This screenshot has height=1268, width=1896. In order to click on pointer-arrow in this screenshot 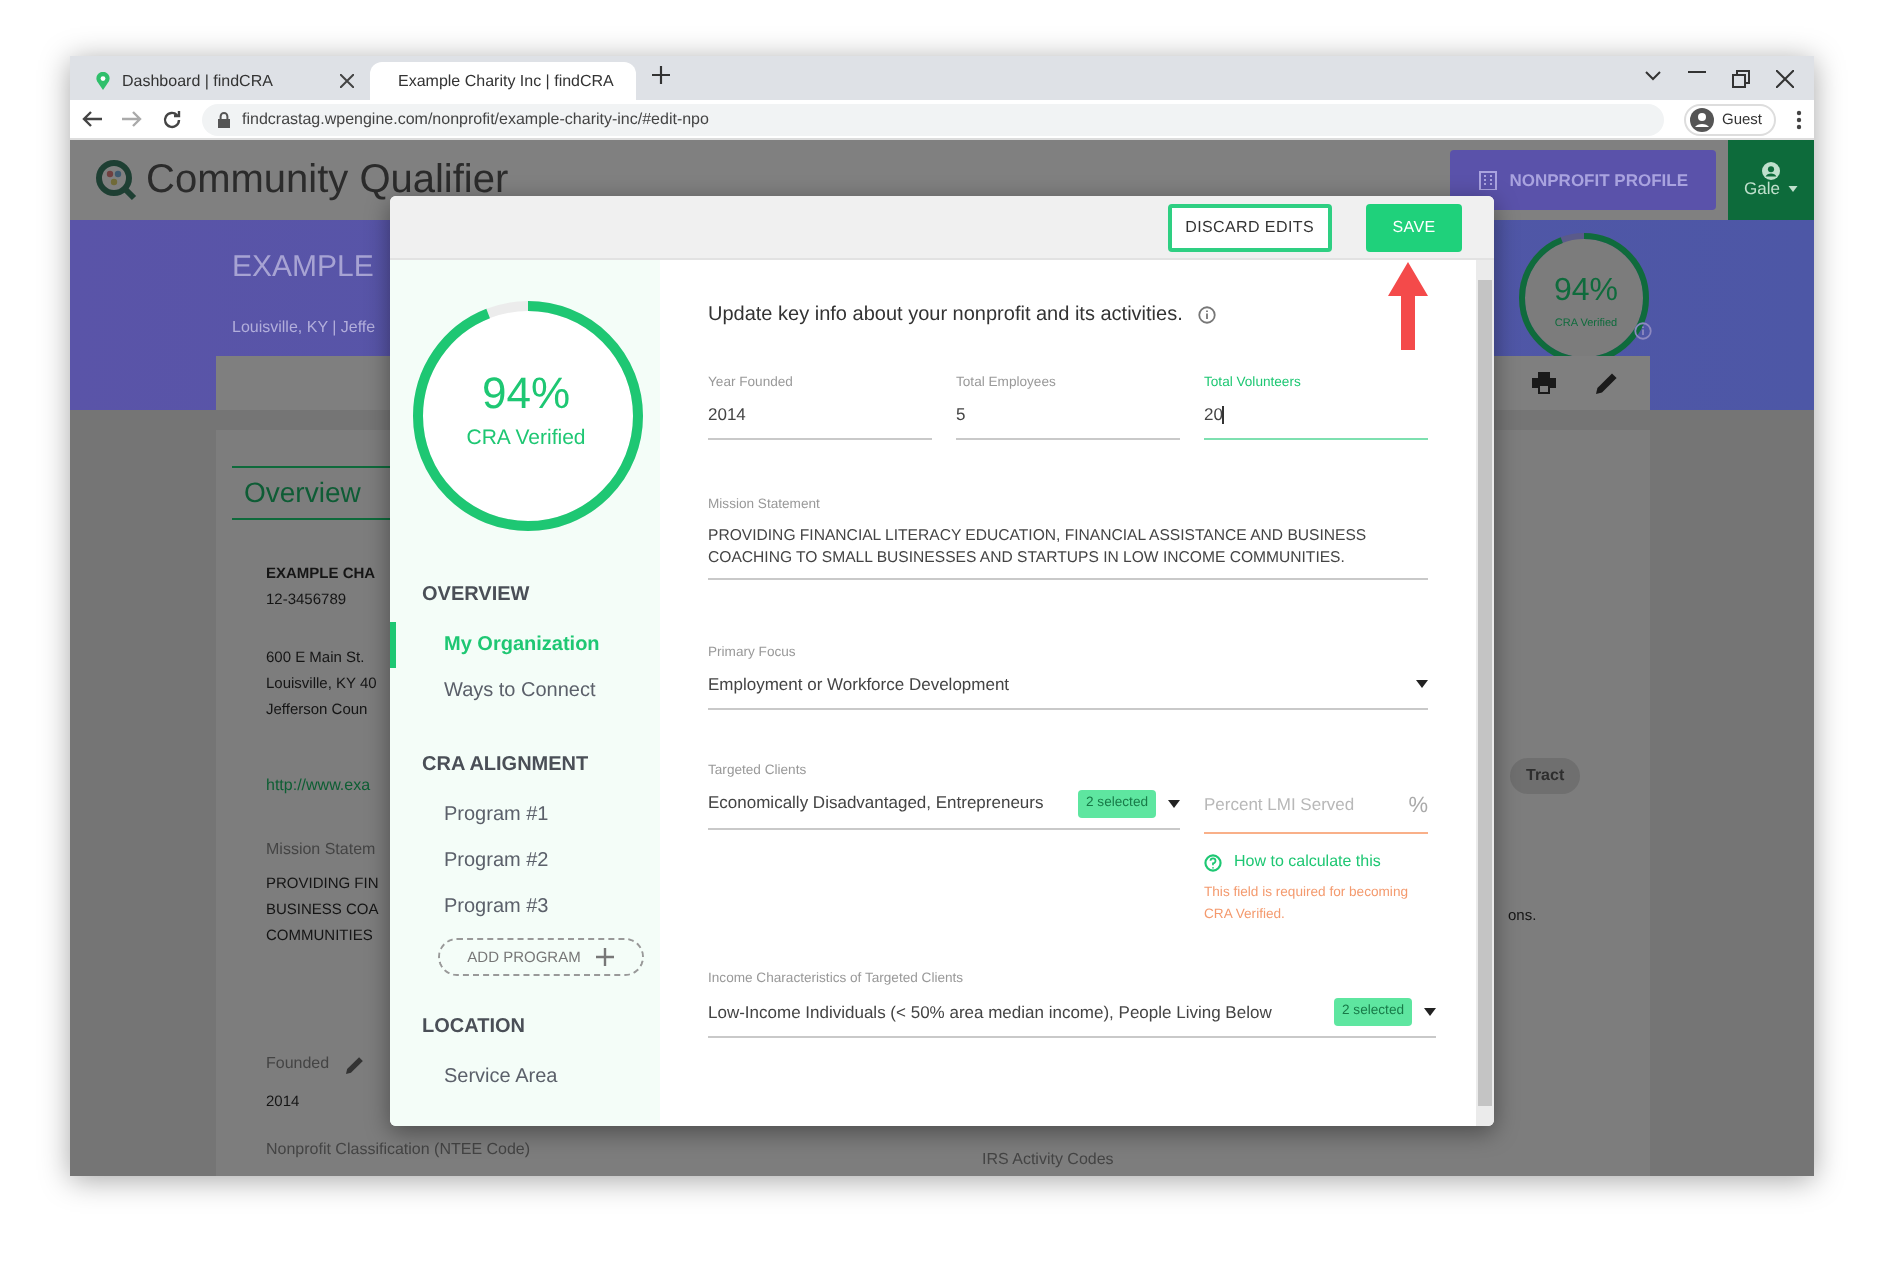, I will do `click(1408, 306)`.